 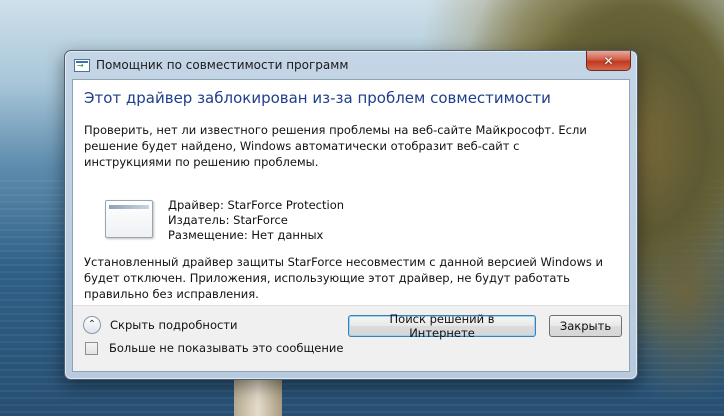 I want to click on hide-details-label: Скрыть подробности, so click(x=173, y=325).